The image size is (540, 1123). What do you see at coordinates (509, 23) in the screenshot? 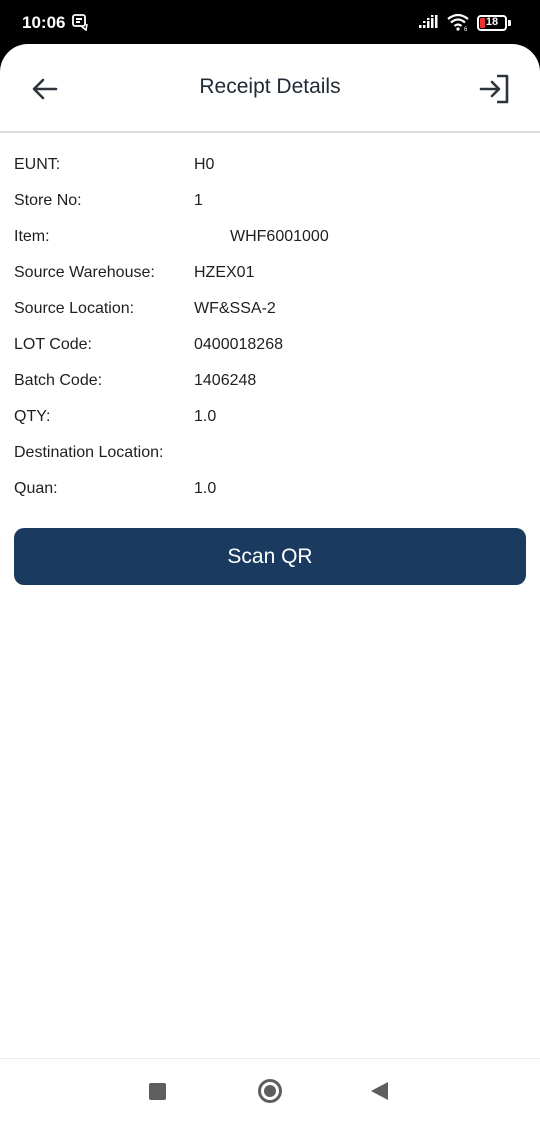
I see `battery-nub` at bounding box center [509, 23].